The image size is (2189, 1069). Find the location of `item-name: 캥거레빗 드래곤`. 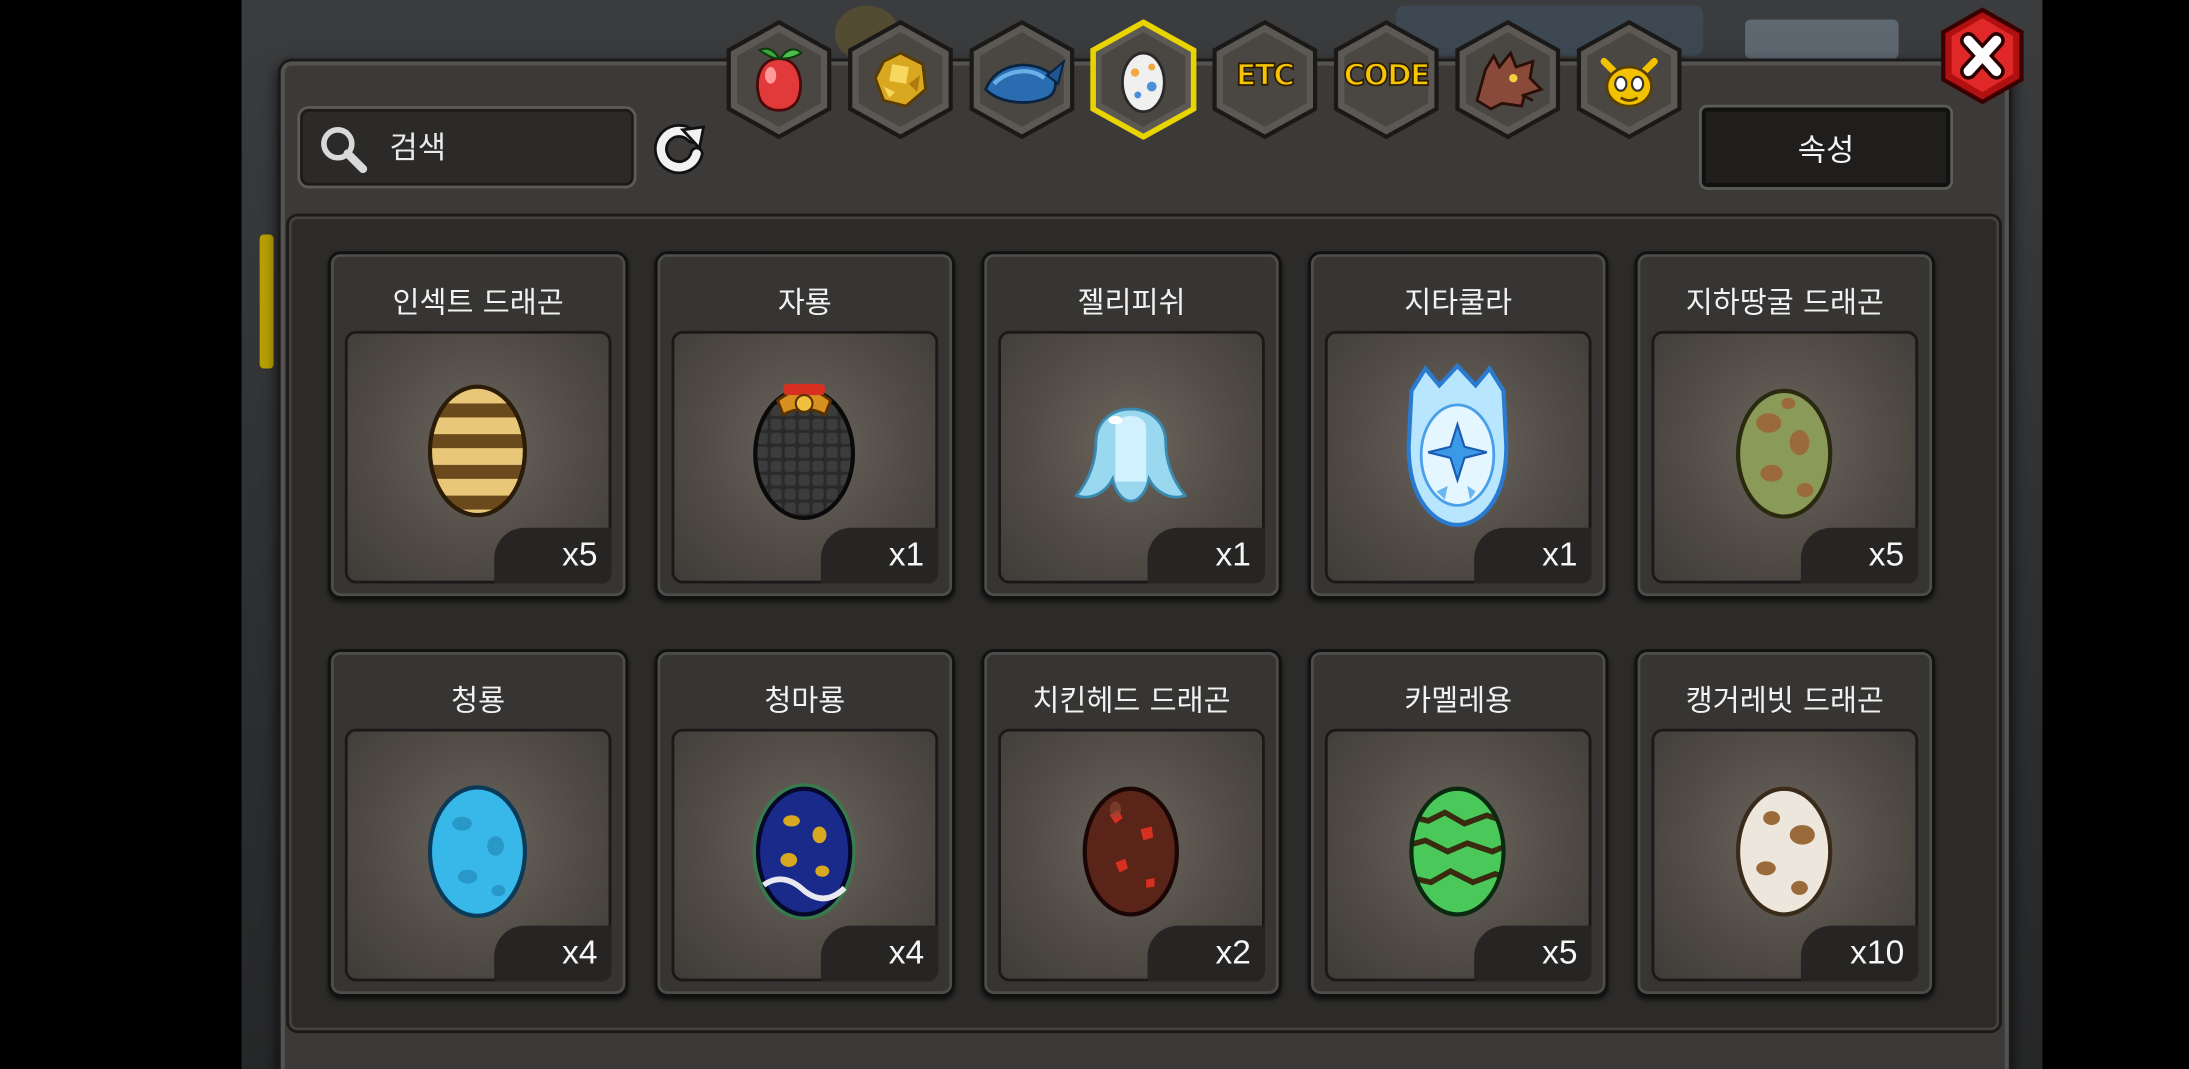

item-name: 캥거레빗 드래곤 is located at coordinates (1784, 701).